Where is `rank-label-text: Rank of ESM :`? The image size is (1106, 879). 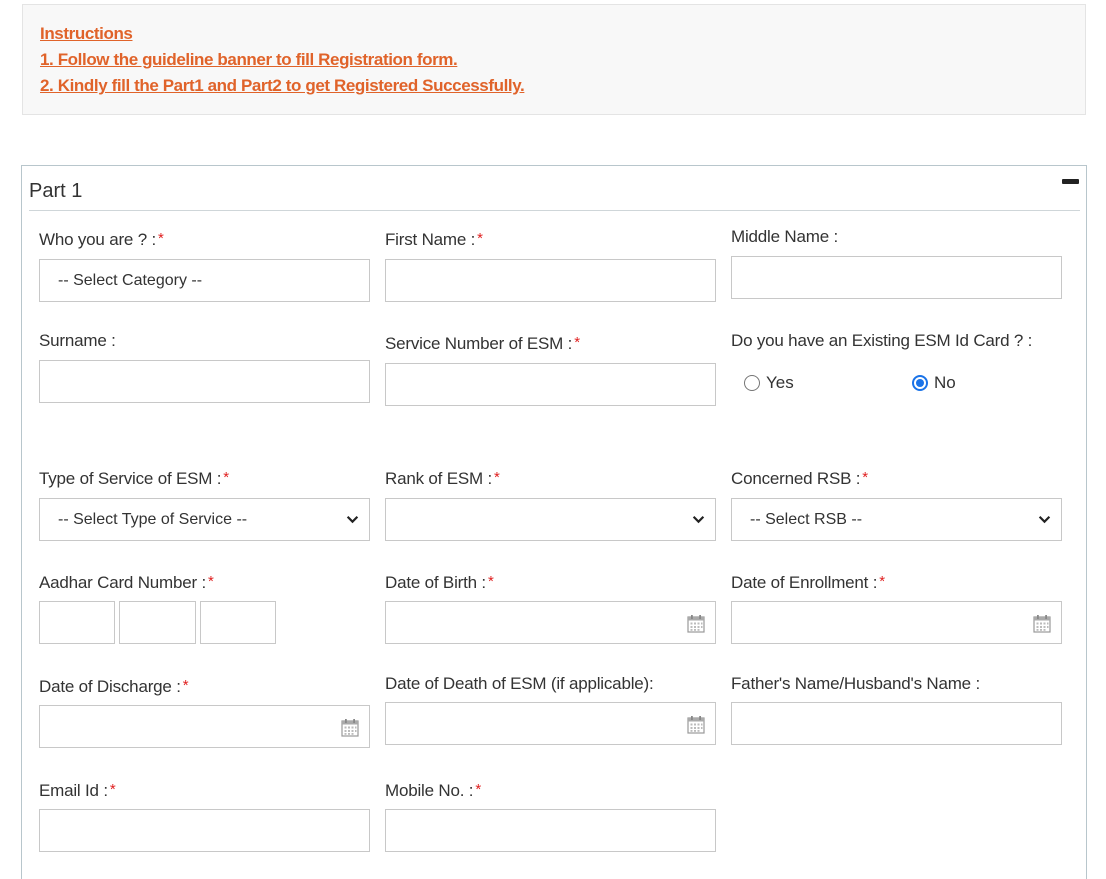 rank-label-text: Rank of ESM : is located at coordinates (438, 478).